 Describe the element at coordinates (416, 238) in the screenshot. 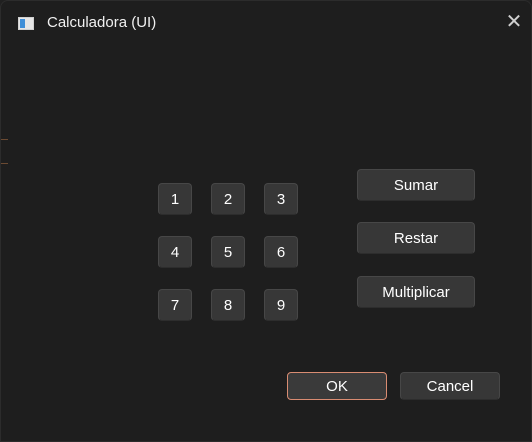

I see `restar-button: Restar` at that location.